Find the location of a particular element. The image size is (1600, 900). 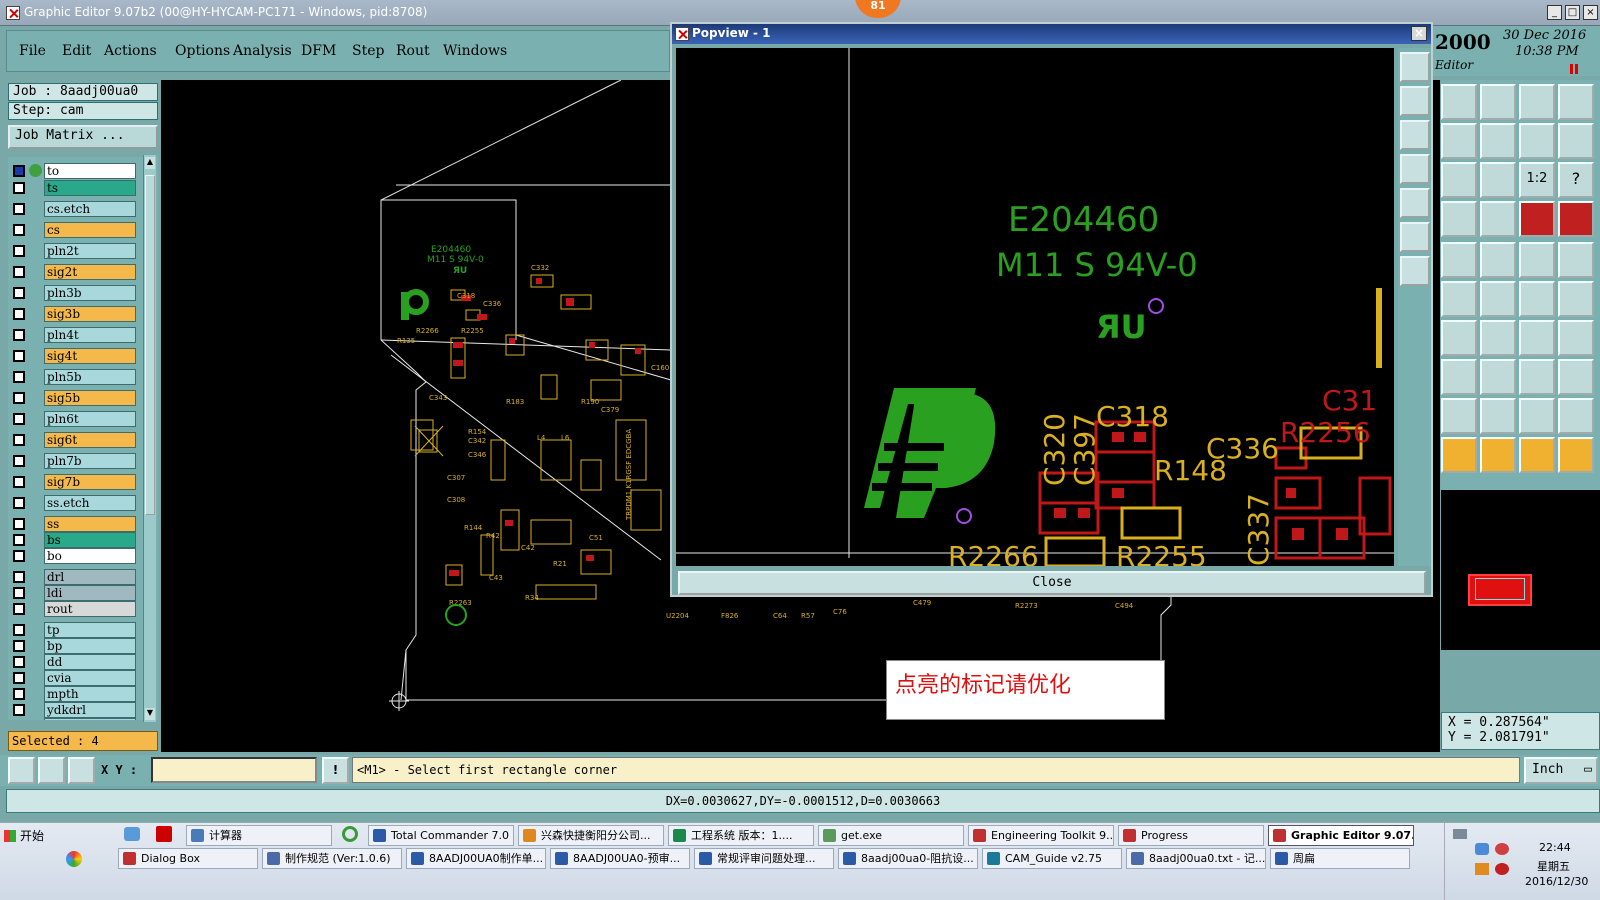

unit-selector: Inch ▭ is located at coordinates (1561, 770).